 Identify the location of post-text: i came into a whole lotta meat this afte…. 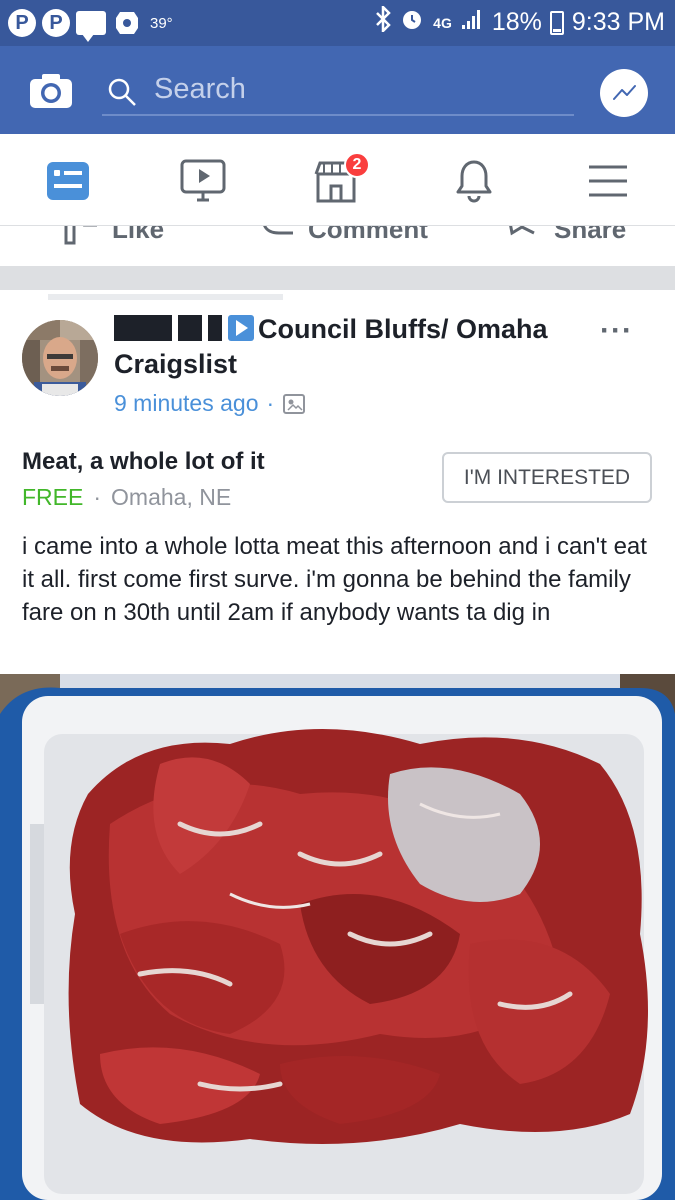
(334, 579).